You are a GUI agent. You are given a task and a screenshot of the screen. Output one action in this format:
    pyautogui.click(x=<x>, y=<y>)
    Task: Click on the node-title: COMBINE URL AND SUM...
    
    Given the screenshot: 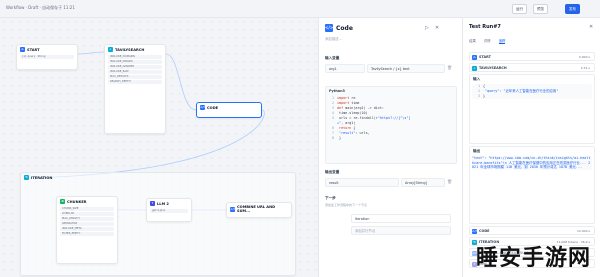 What is the action you would take?
    pyautogui.click(x=256, y=209)
    